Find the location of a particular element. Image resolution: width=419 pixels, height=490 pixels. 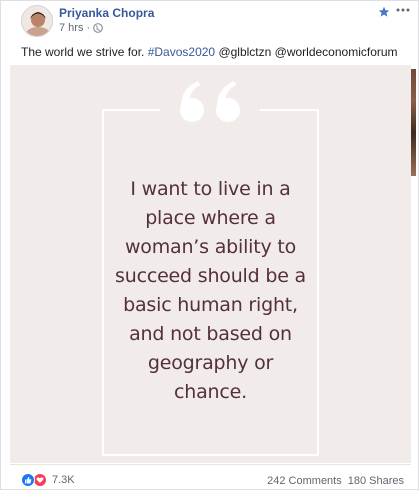

quote-line: place where a is located at coordinates (210, 218).